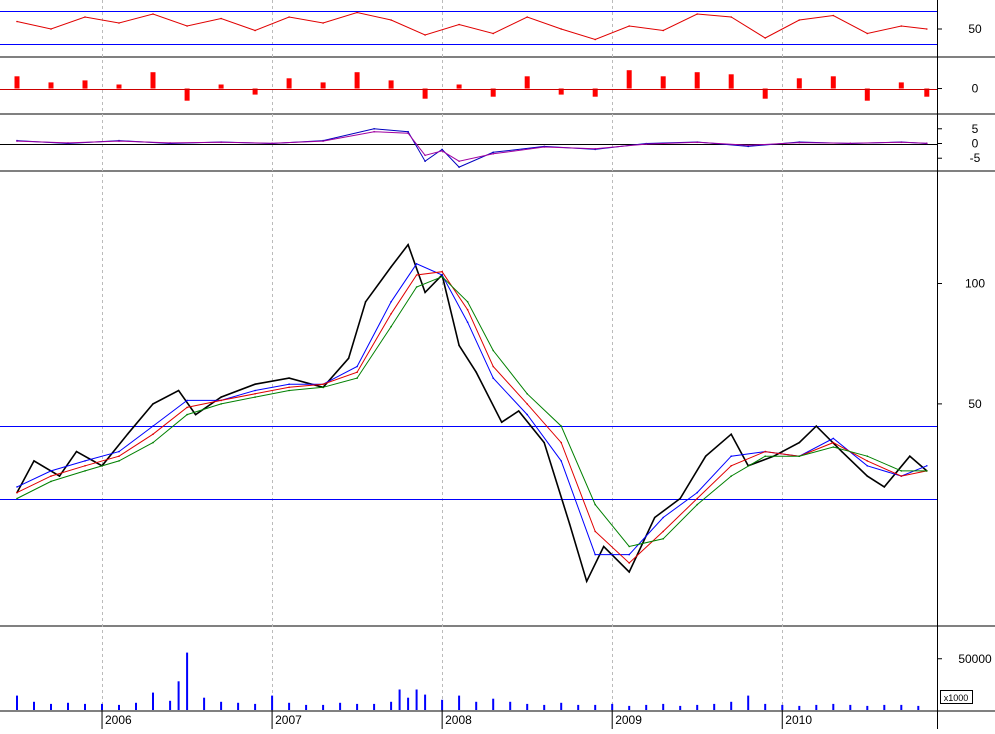 The width and height of the screenshot is (995, 734). I want to click on oscillator-2-tick-label: 0, so click(975, 89).